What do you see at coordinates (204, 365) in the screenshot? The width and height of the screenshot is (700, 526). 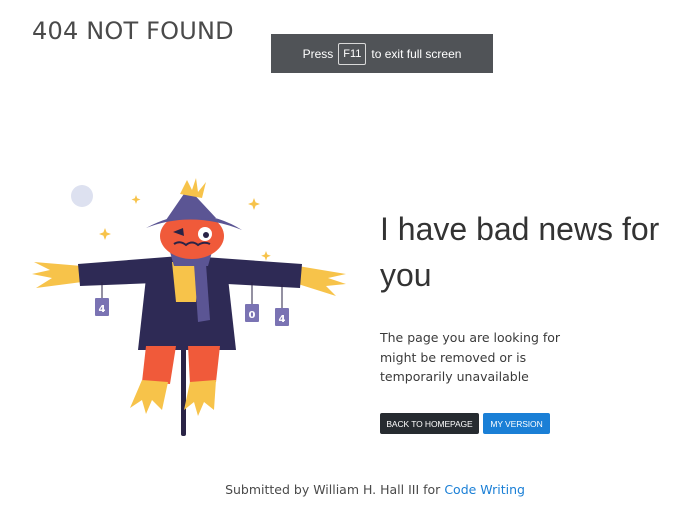 I see `right-leg` at bounding box center [204, 365].